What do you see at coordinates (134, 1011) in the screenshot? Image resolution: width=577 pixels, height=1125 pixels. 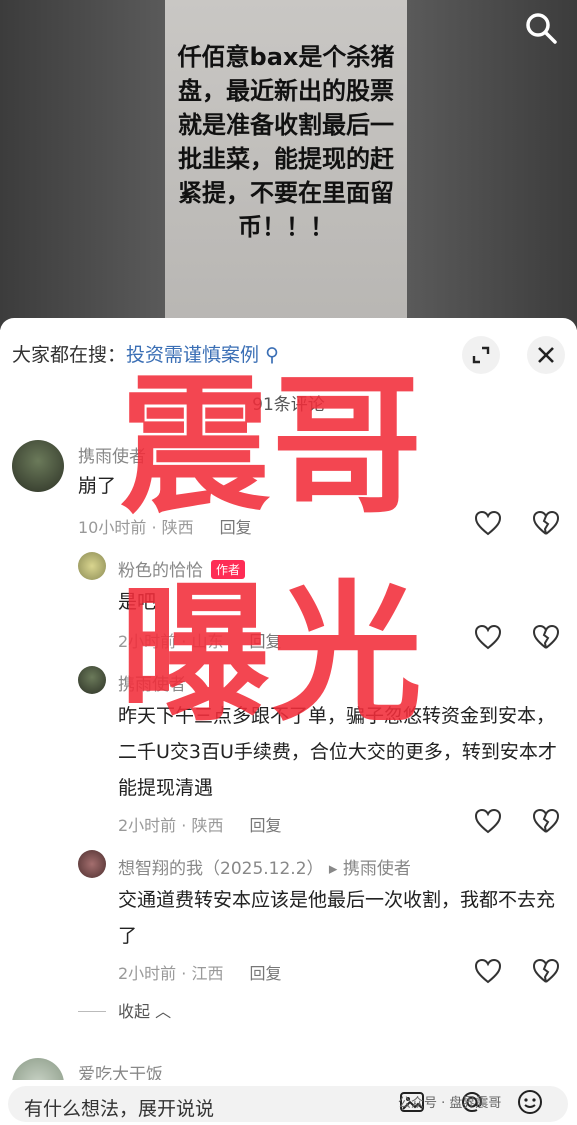 I see `collapse-label: 收起` at bounding box center [134, 1011].